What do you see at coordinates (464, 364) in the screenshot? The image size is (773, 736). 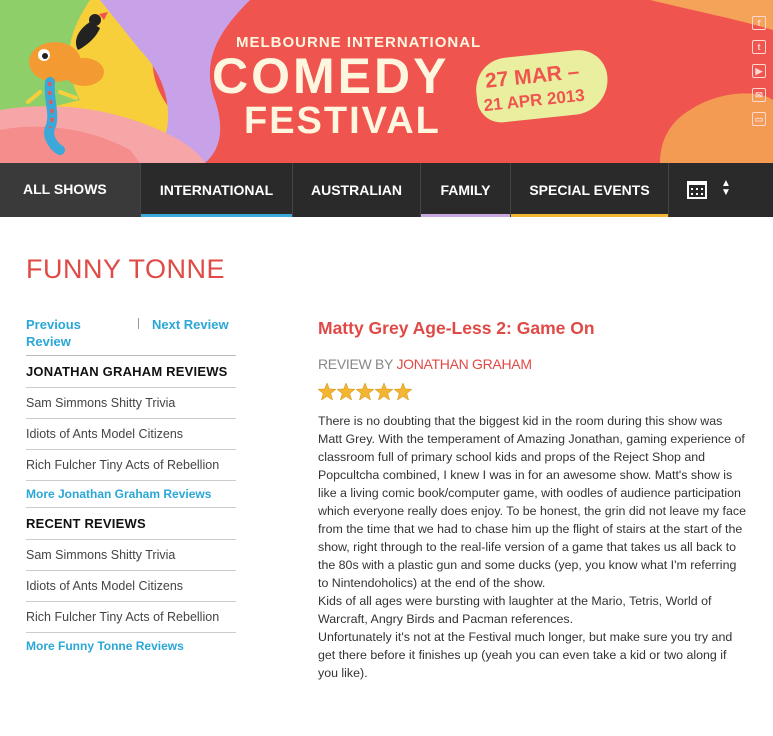 I see `review-author-link: JONATHAN GRAHAM` at bounding box center [464, 364].